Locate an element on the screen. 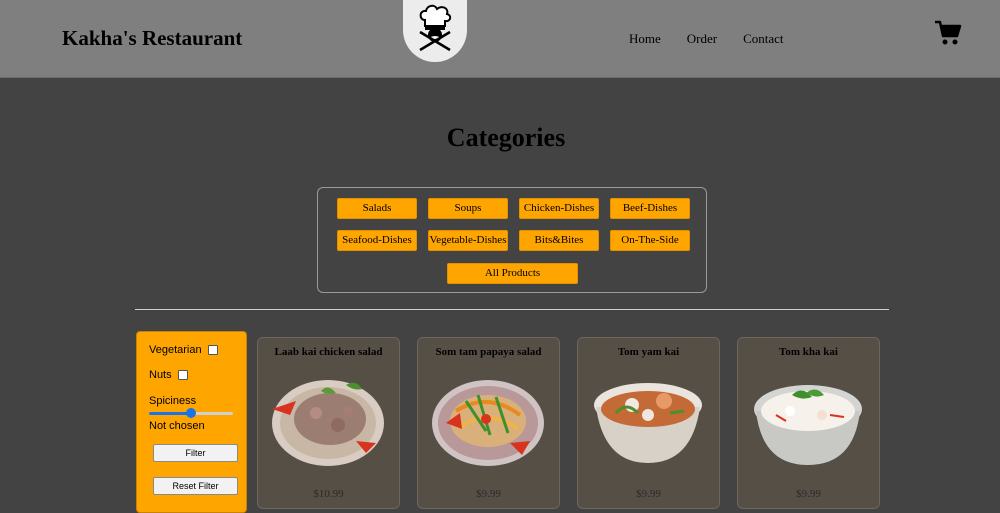  category-all-products-button: All Products is located at coordinates (512, 273).